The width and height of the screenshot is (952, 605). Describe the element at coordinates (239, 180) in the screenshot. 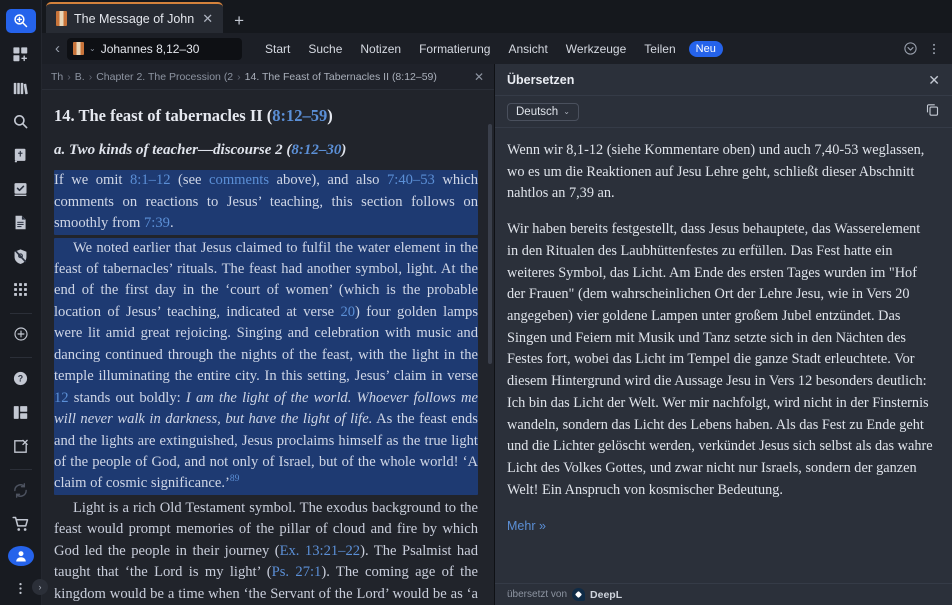

I see `scripture-ref: comments` at that location.